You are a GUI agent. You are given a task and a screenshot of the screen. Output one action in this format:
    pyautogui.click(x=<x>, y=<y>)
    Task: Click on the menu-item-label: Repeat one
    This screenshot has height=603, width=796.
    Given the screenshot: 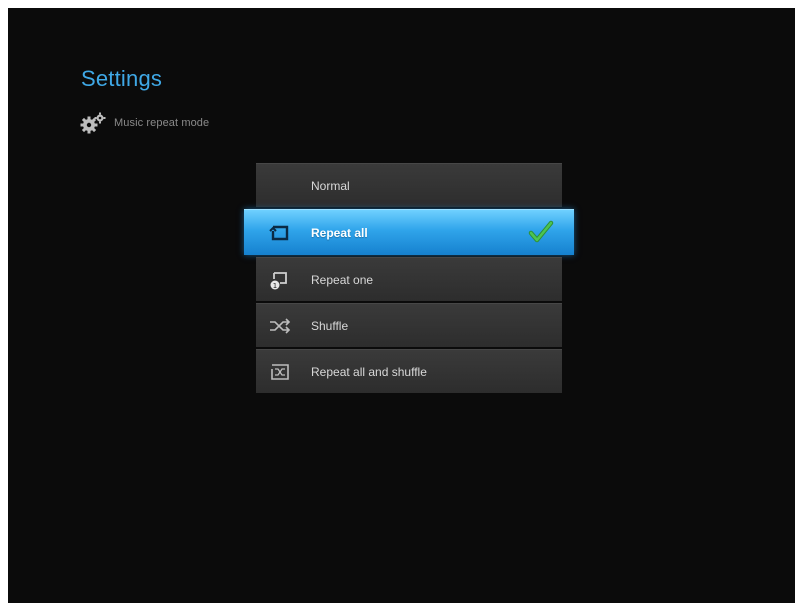 What is the action you would take?
    pyautogui.click(x=342, y=279)
    